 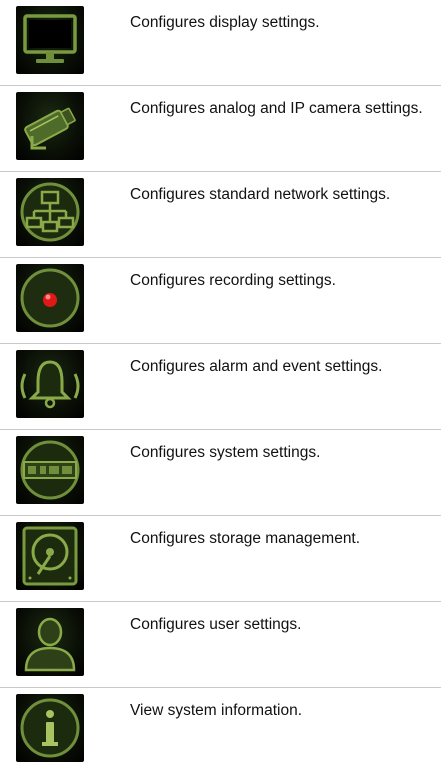 I want to click on row-description: Configures display settings., so click(x=225, y=22).